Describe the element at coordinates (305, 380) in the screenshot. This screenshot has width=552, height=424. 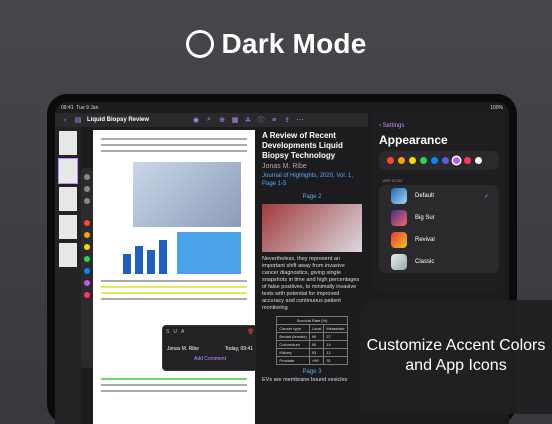
I see `article-footer: EVs are membrane bound vesicles` at that location.